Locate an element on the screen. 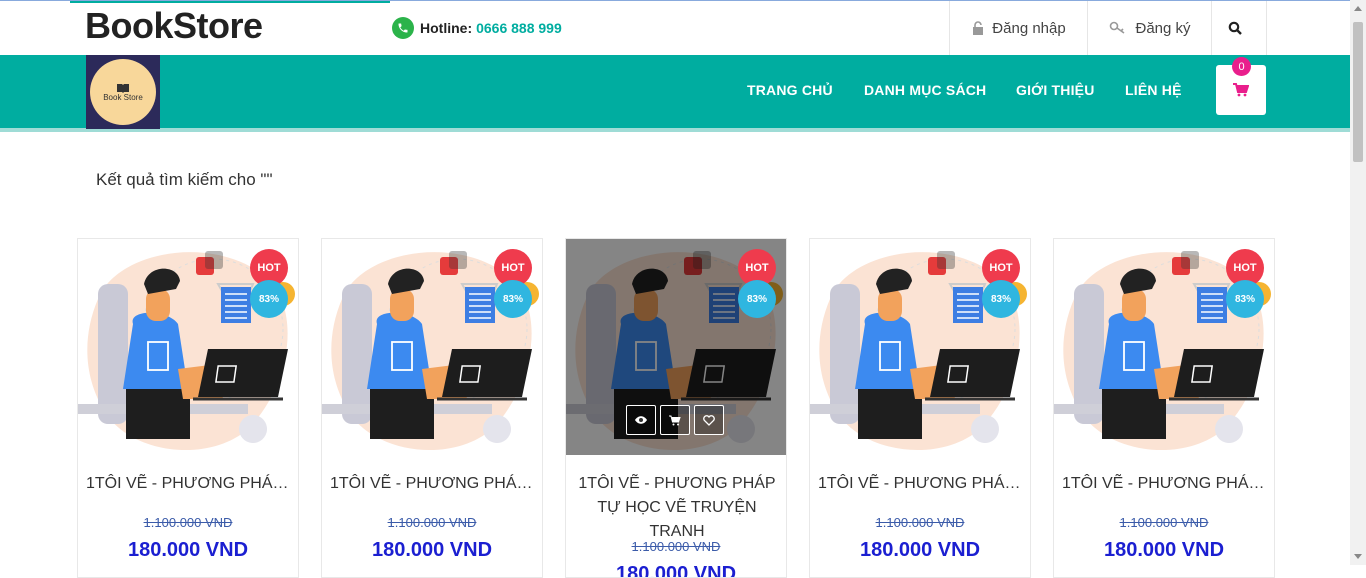  search-button is located at coordinates (1239, 28).